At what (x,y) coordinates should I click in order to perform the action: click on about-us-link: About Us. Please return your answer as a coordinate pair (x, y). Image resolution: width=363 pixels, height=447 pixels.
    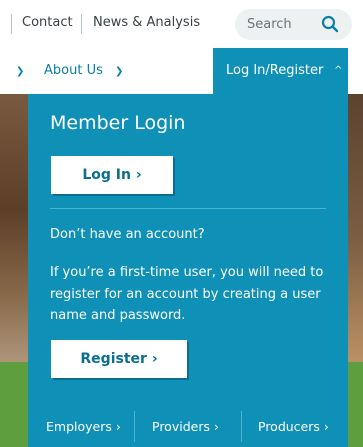
    Looking at the image, I should click on (73, 71).